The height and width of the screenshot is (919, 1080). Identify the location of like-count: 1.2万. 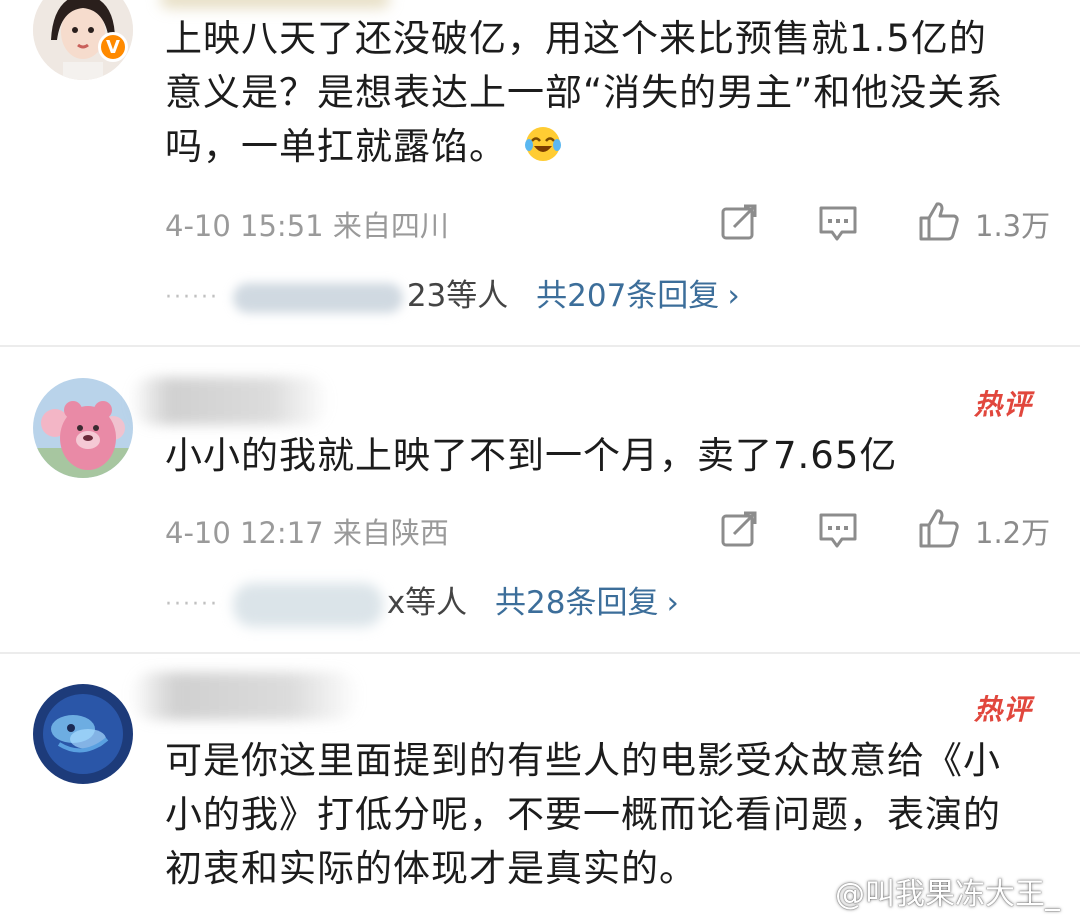
(1013, 533).